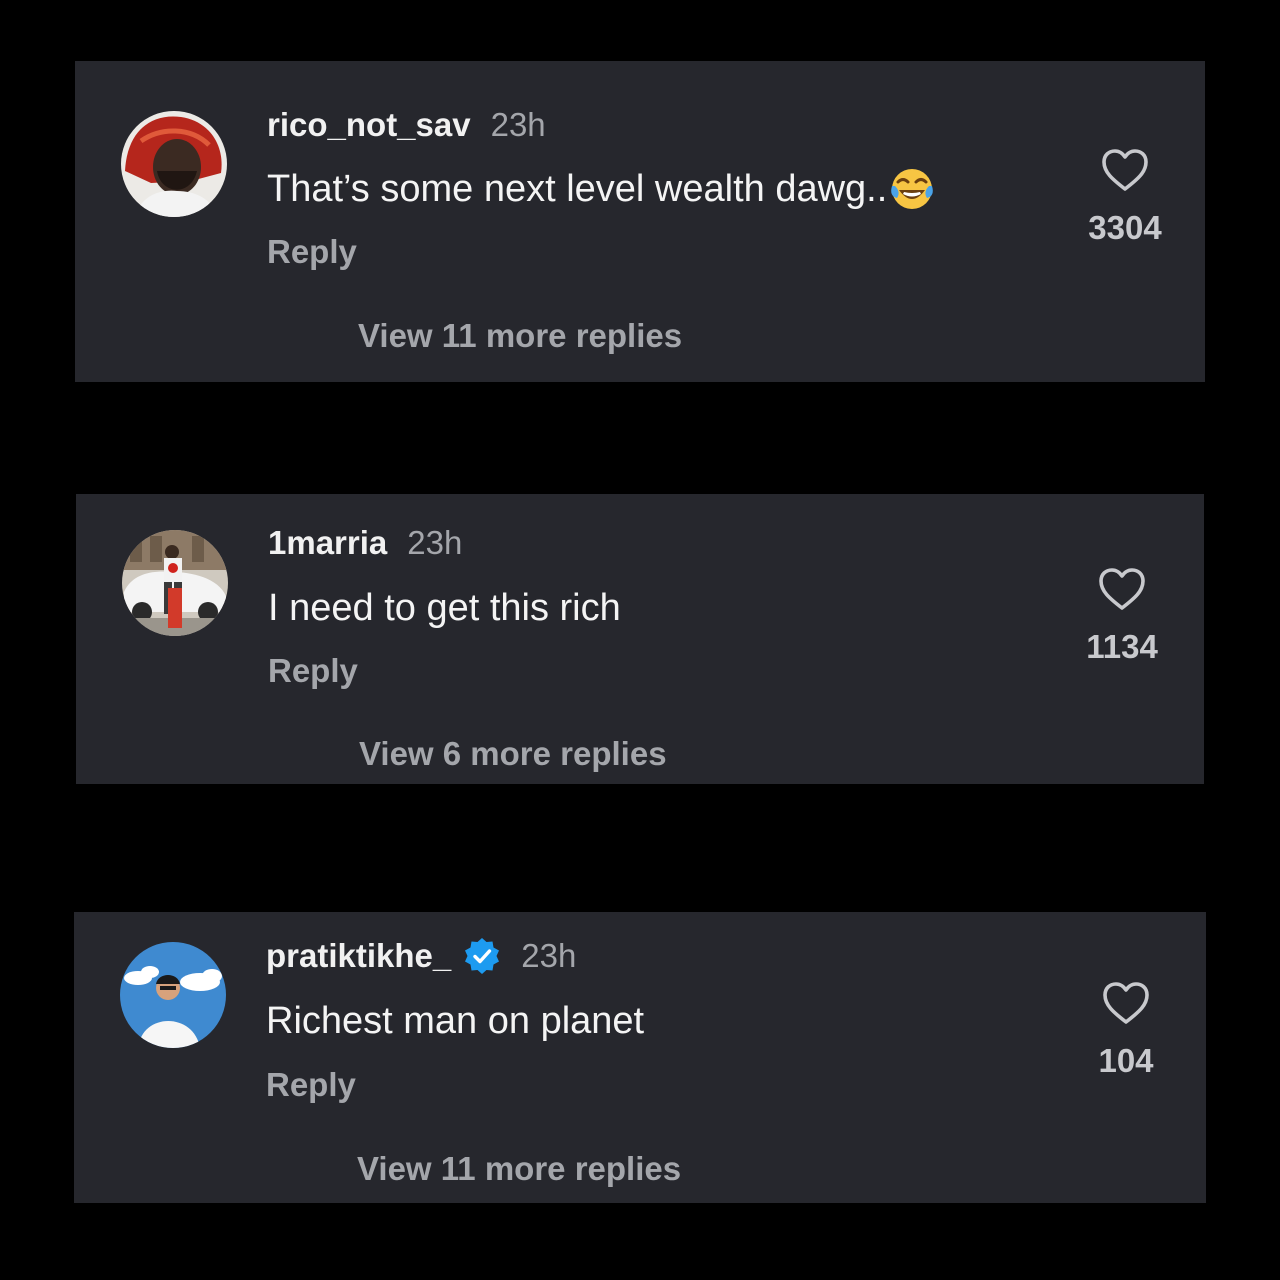  I want to click on comment-text-content: Richest man on planet, so click(455, 1020).